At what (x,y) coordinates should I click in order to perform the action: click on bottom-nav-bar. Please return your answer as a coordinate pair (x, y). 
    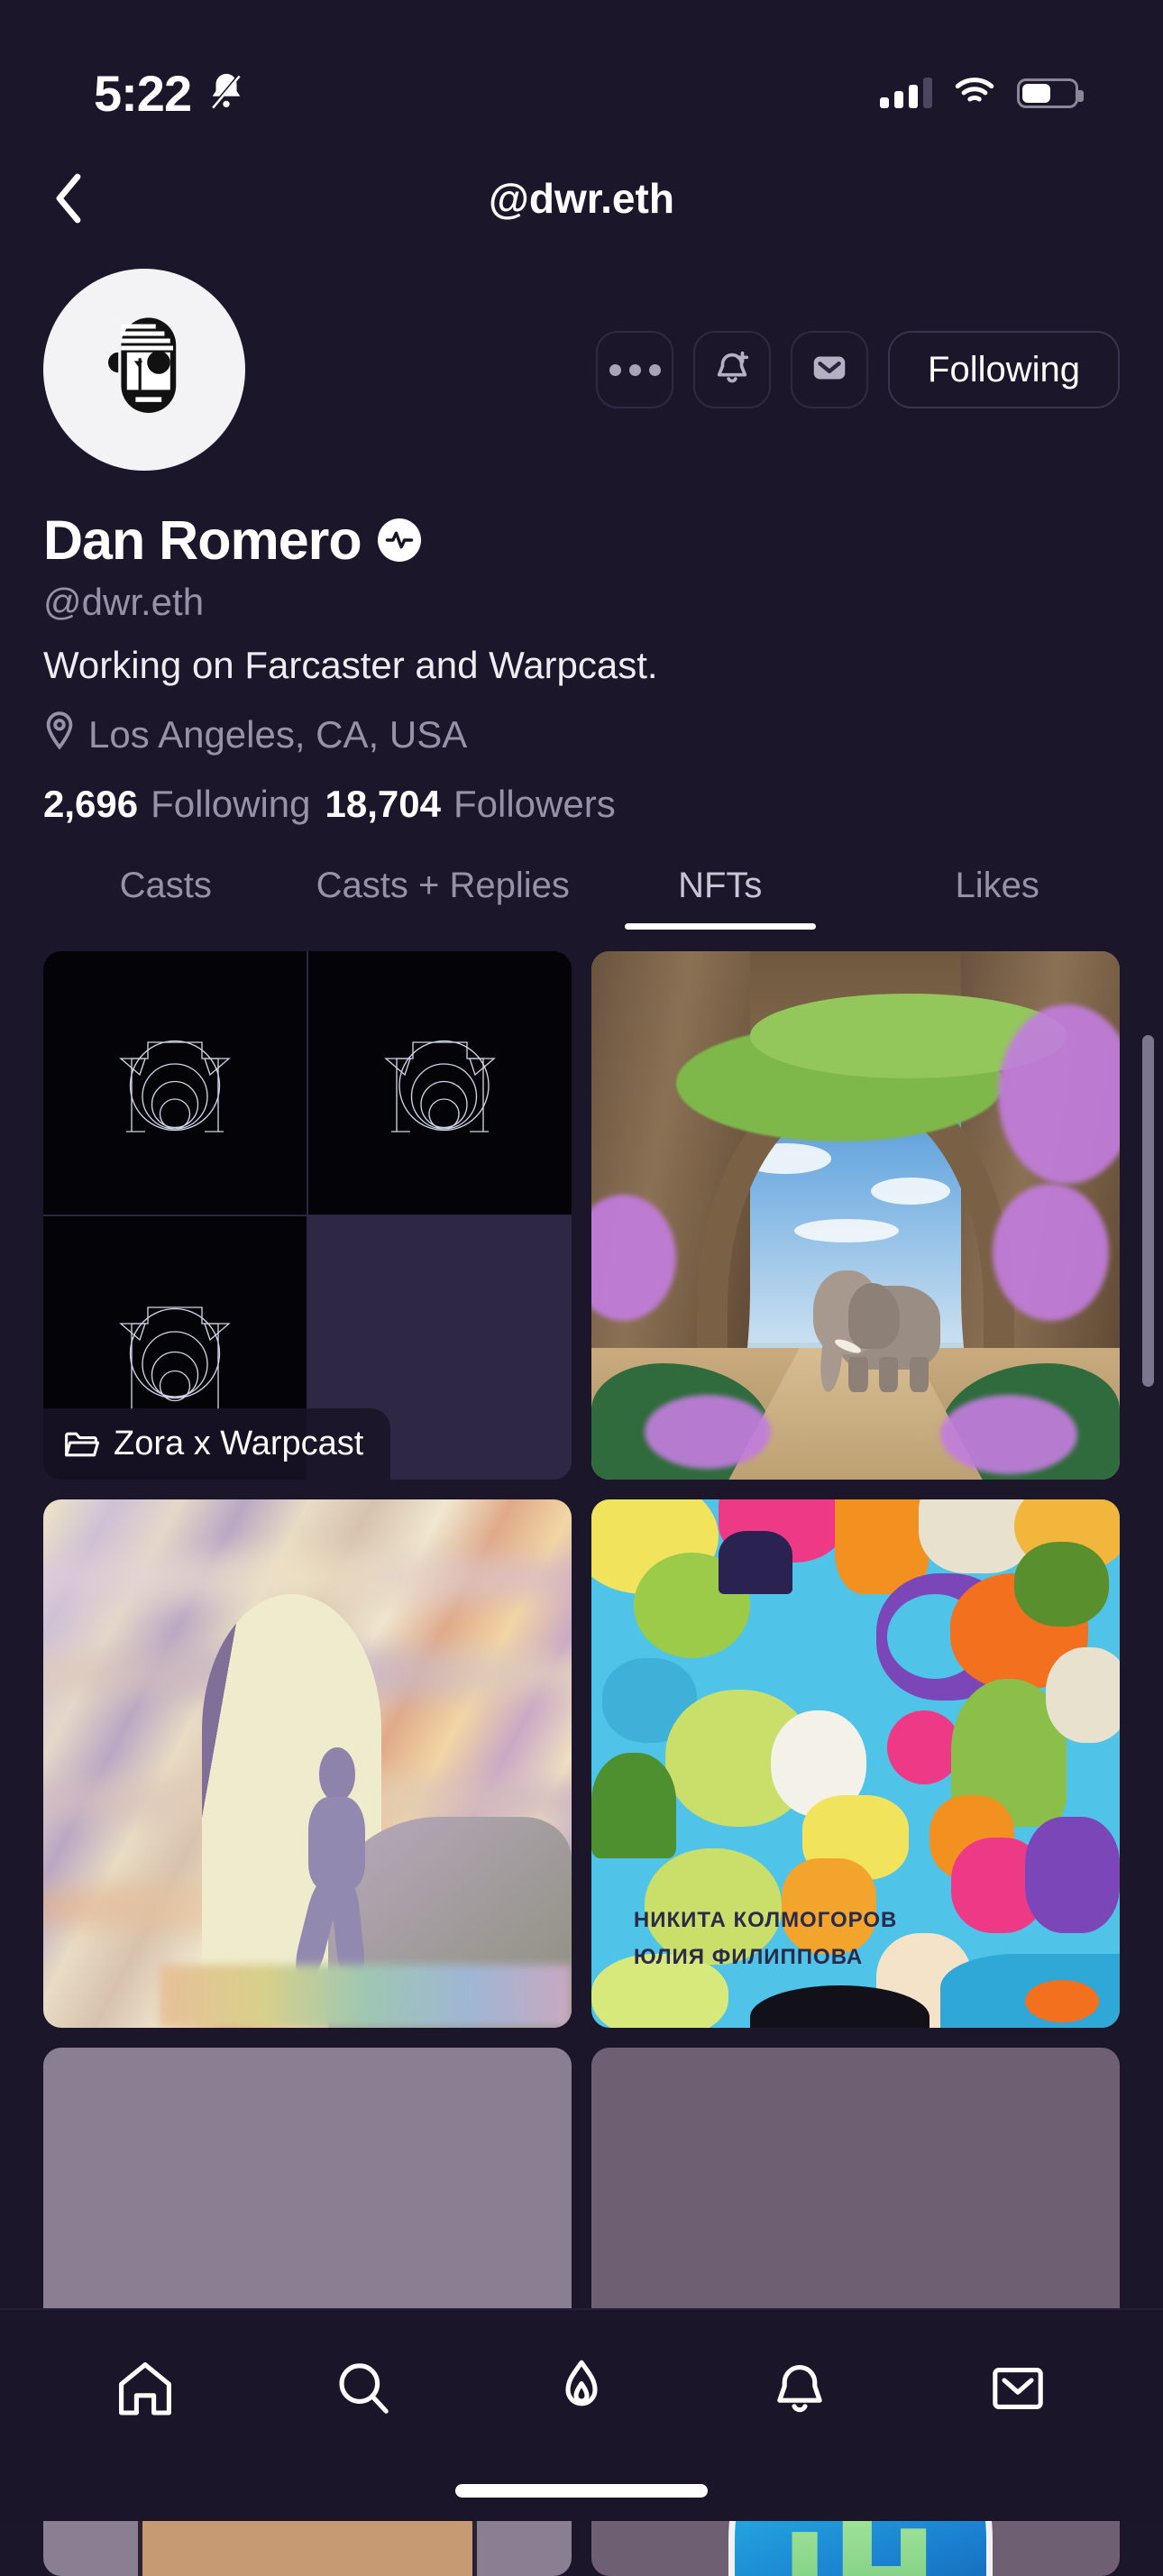
    Looking at the image, I should click on (581, 2414).